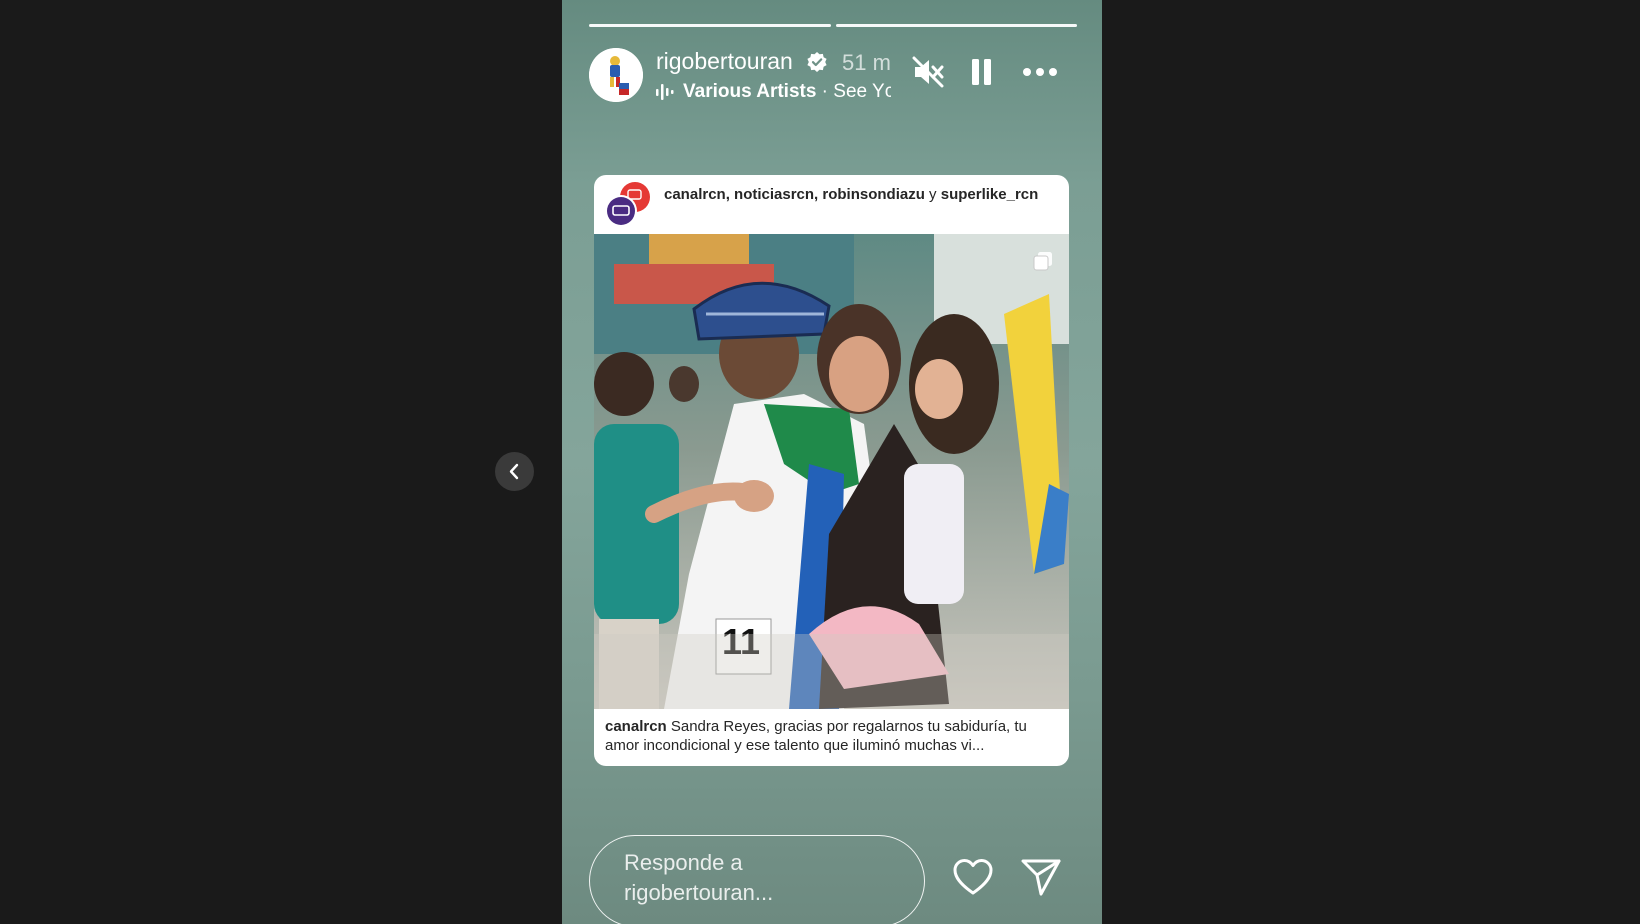 This screenshot has width=1640, height=924. What do you see at coordinates (833, 25) in the screenshot?
I see `story-progress` at bounding box center [833, 25].